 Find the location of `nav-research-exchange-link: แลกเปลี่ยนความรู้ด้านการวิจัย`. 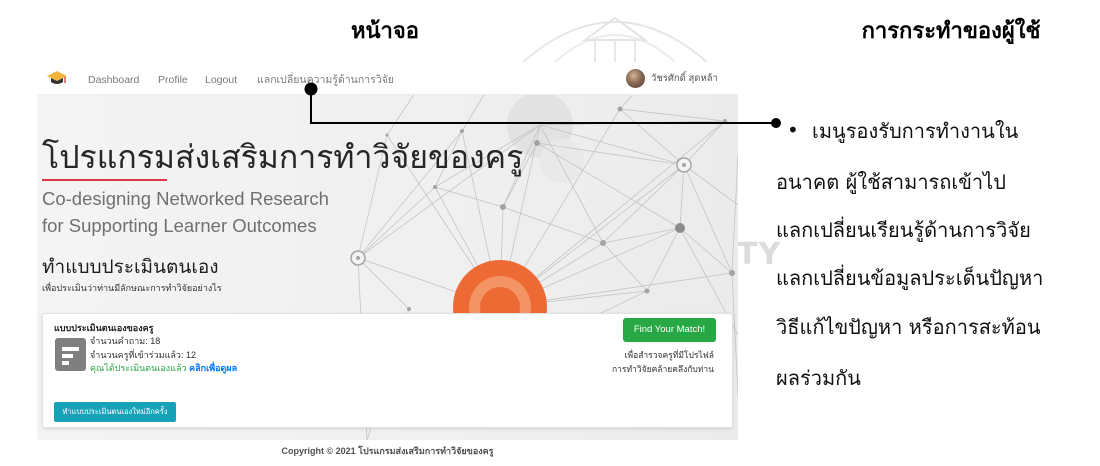

nav-research-exchange-link: แลกเปลี่ยนความรู้ด้านการวิจัย is located at coordinates (325, 80).